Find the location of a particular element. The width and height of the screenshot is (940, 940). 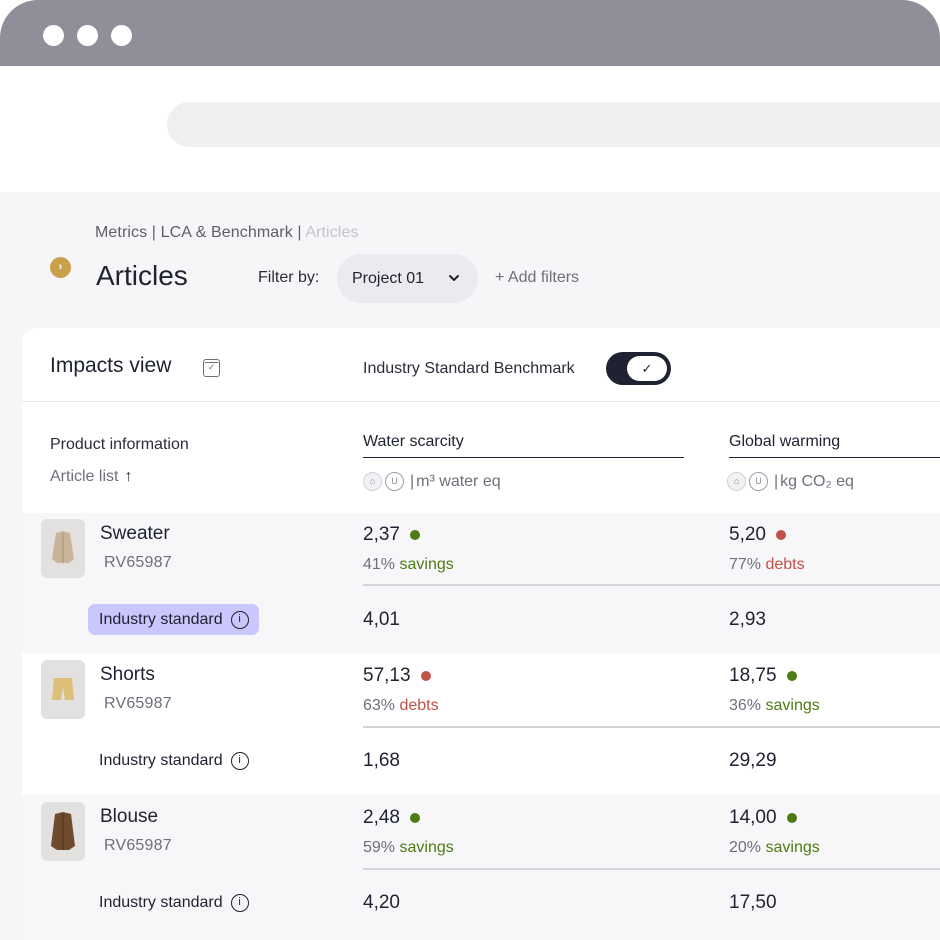

water-value-text: 57,13 is located at coordinates (387, 675).